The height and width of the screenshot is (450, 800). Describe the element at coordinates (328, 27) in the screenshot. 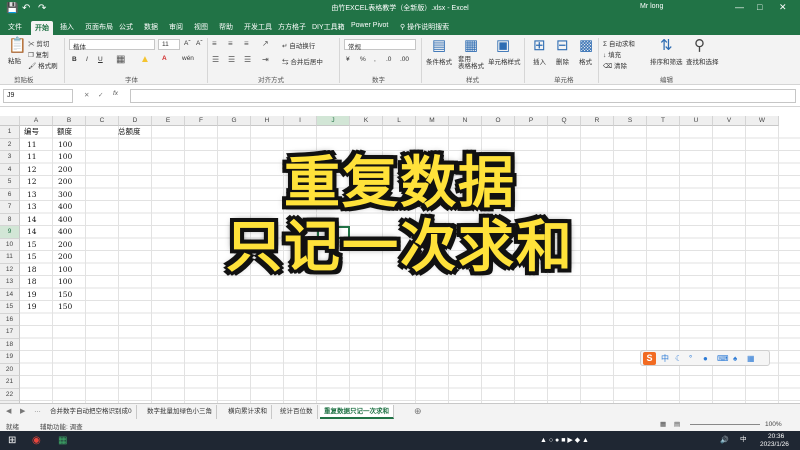

I see `tab-diy-toolbox: DIY工具箱` at that location.